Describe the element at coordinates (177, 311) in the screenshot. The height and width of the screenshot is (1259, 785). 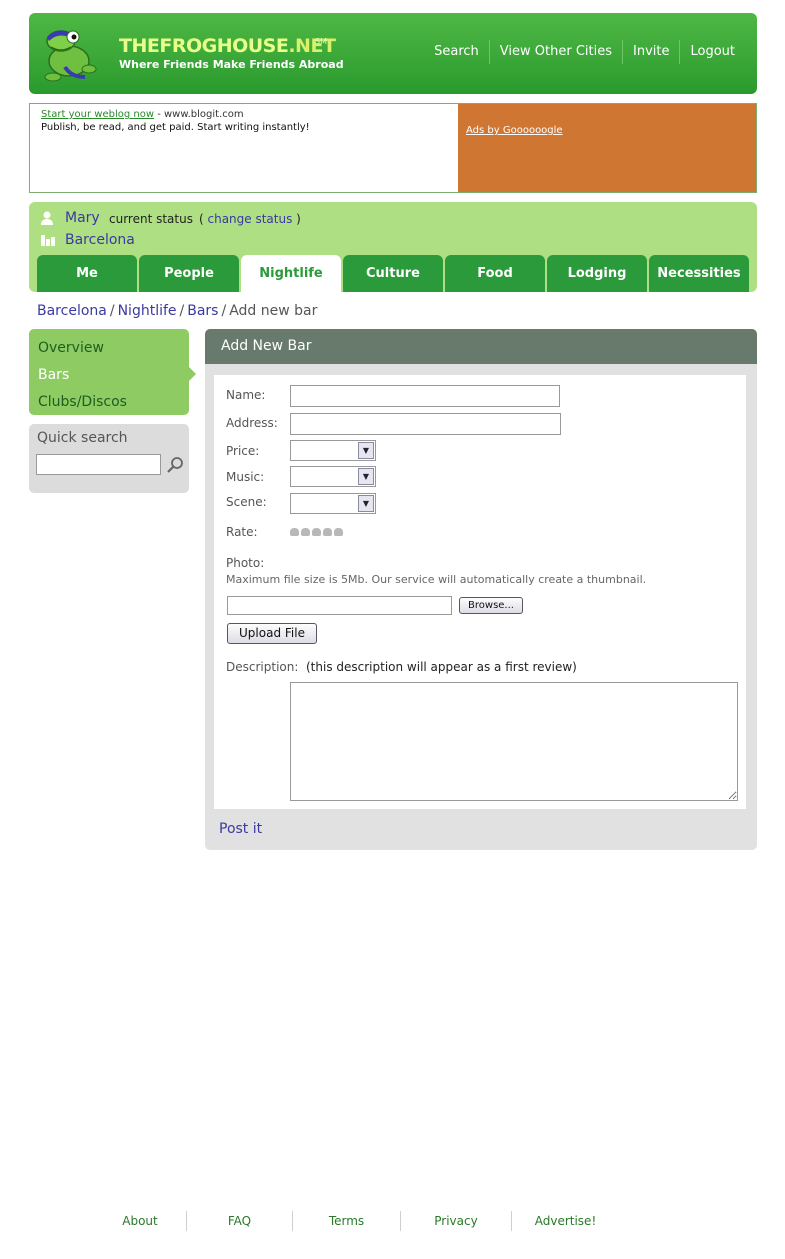
I see `breadcrumb: Barcelona / Nightlife / Bars / Add new bar` at that location.